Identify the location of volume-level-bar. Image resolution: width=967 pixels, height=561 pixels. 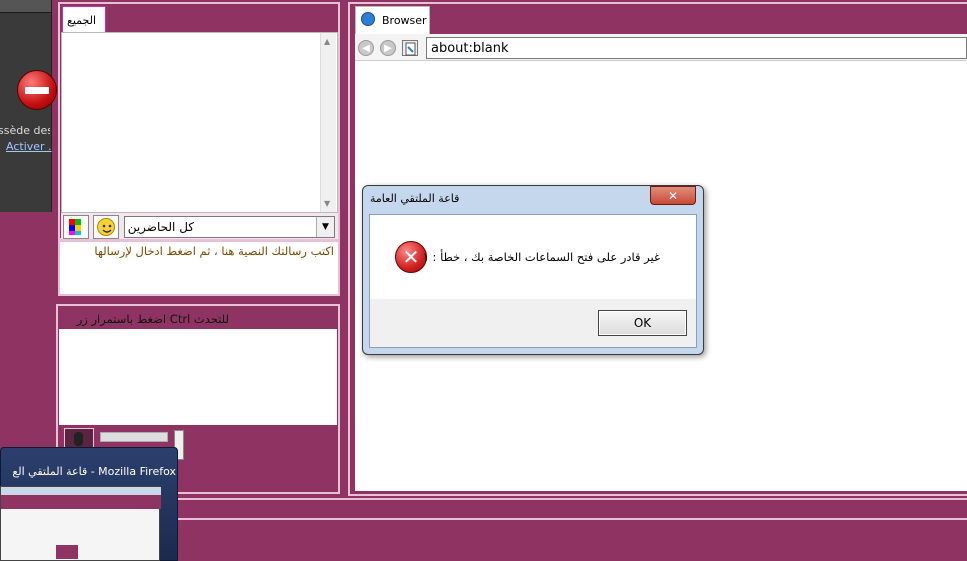
(134, 437).